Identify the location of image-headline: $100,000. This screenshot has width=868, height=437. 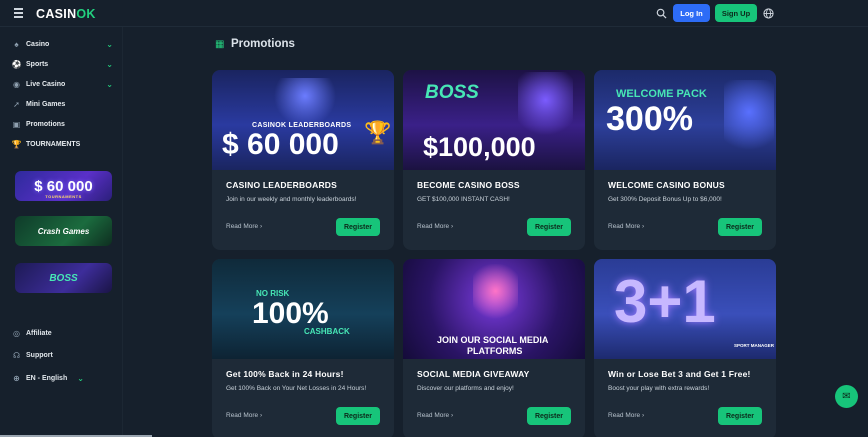
(479, 147).